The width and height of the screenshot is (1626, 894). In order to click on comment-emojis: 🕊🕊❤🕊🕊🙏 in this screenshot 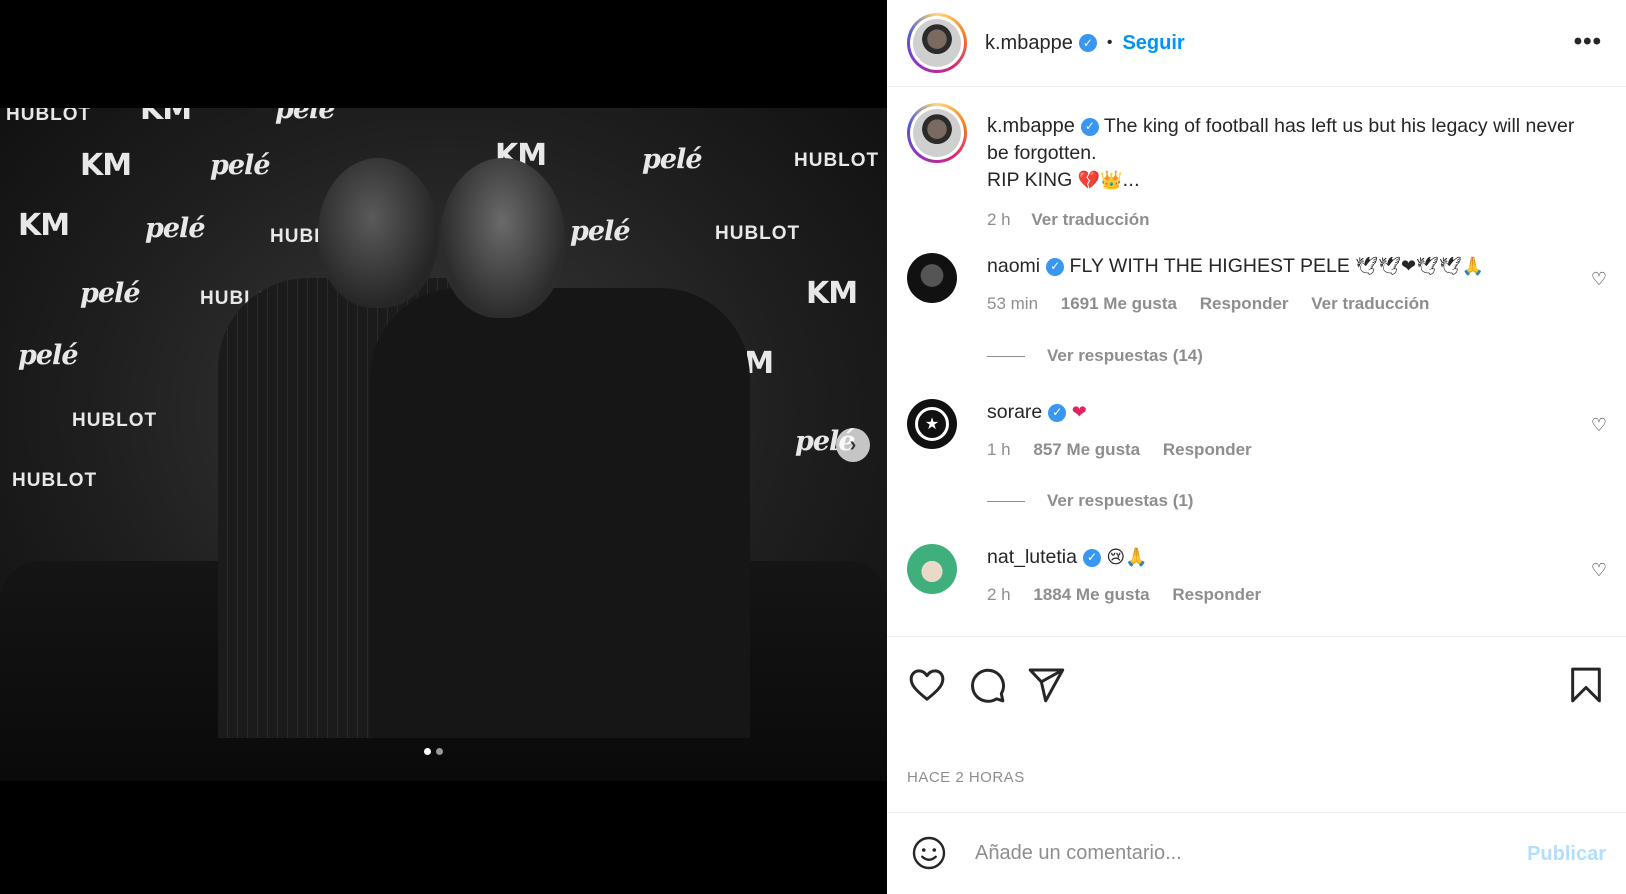, I will do `click(1420, 266)`.